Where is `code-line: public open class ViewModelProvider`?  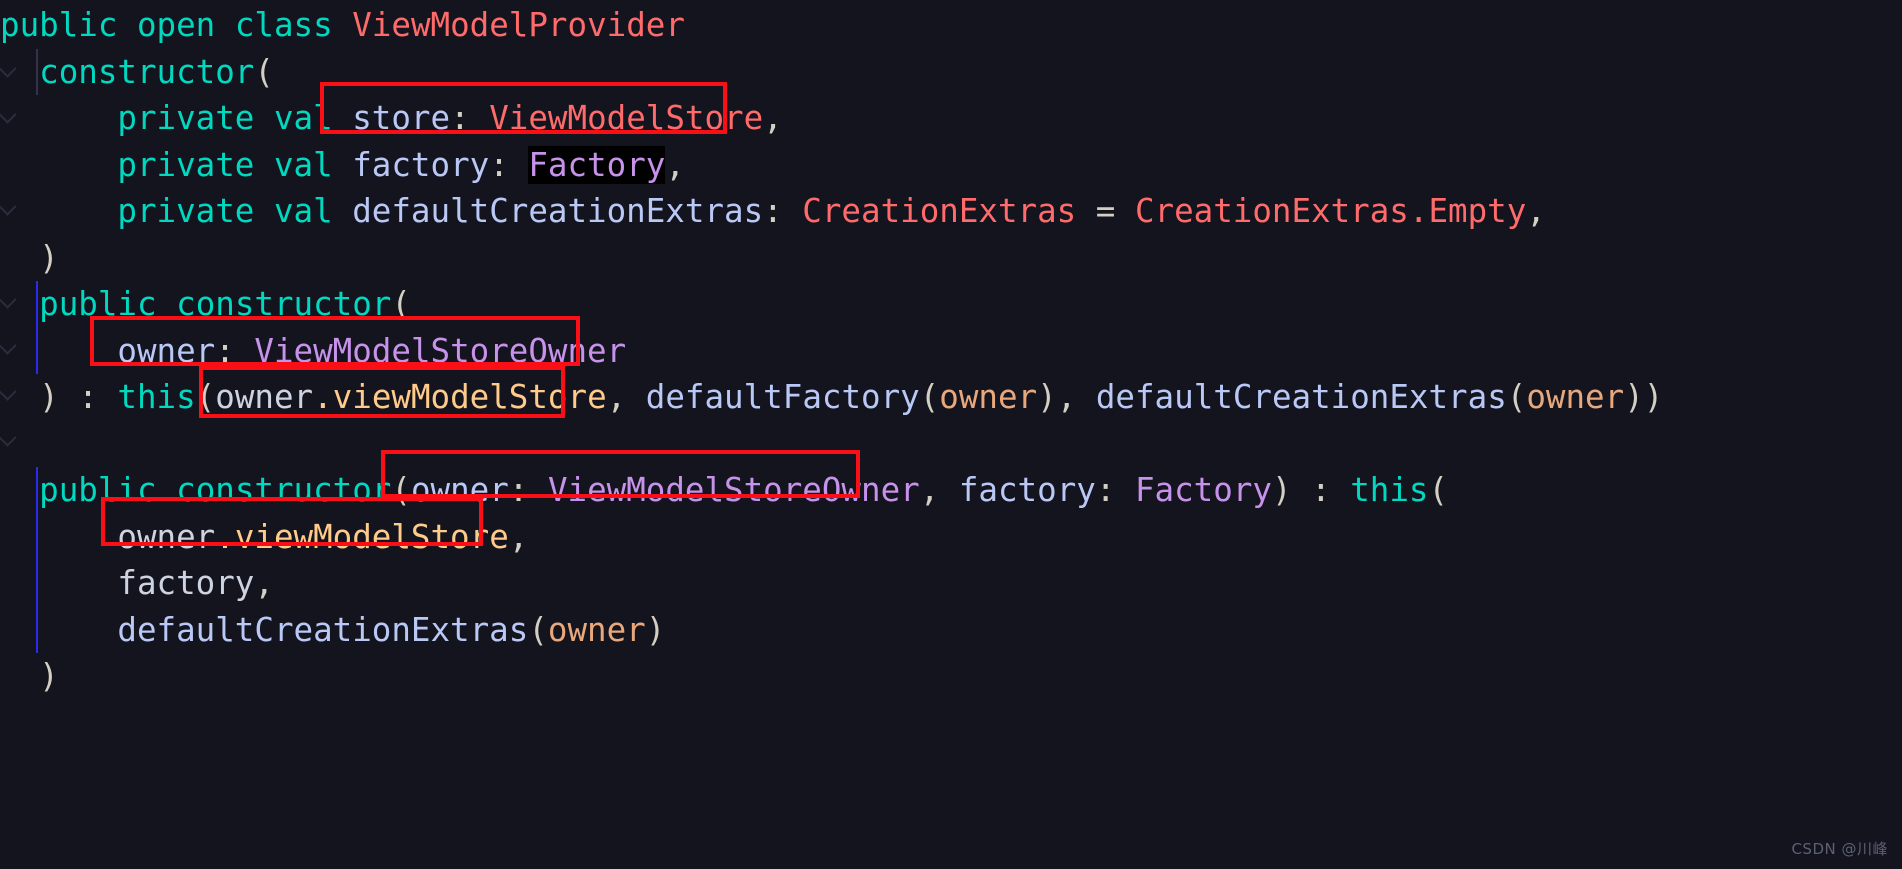
code-line: public open class ViewModelProvider is located at coordinates (951, 25).